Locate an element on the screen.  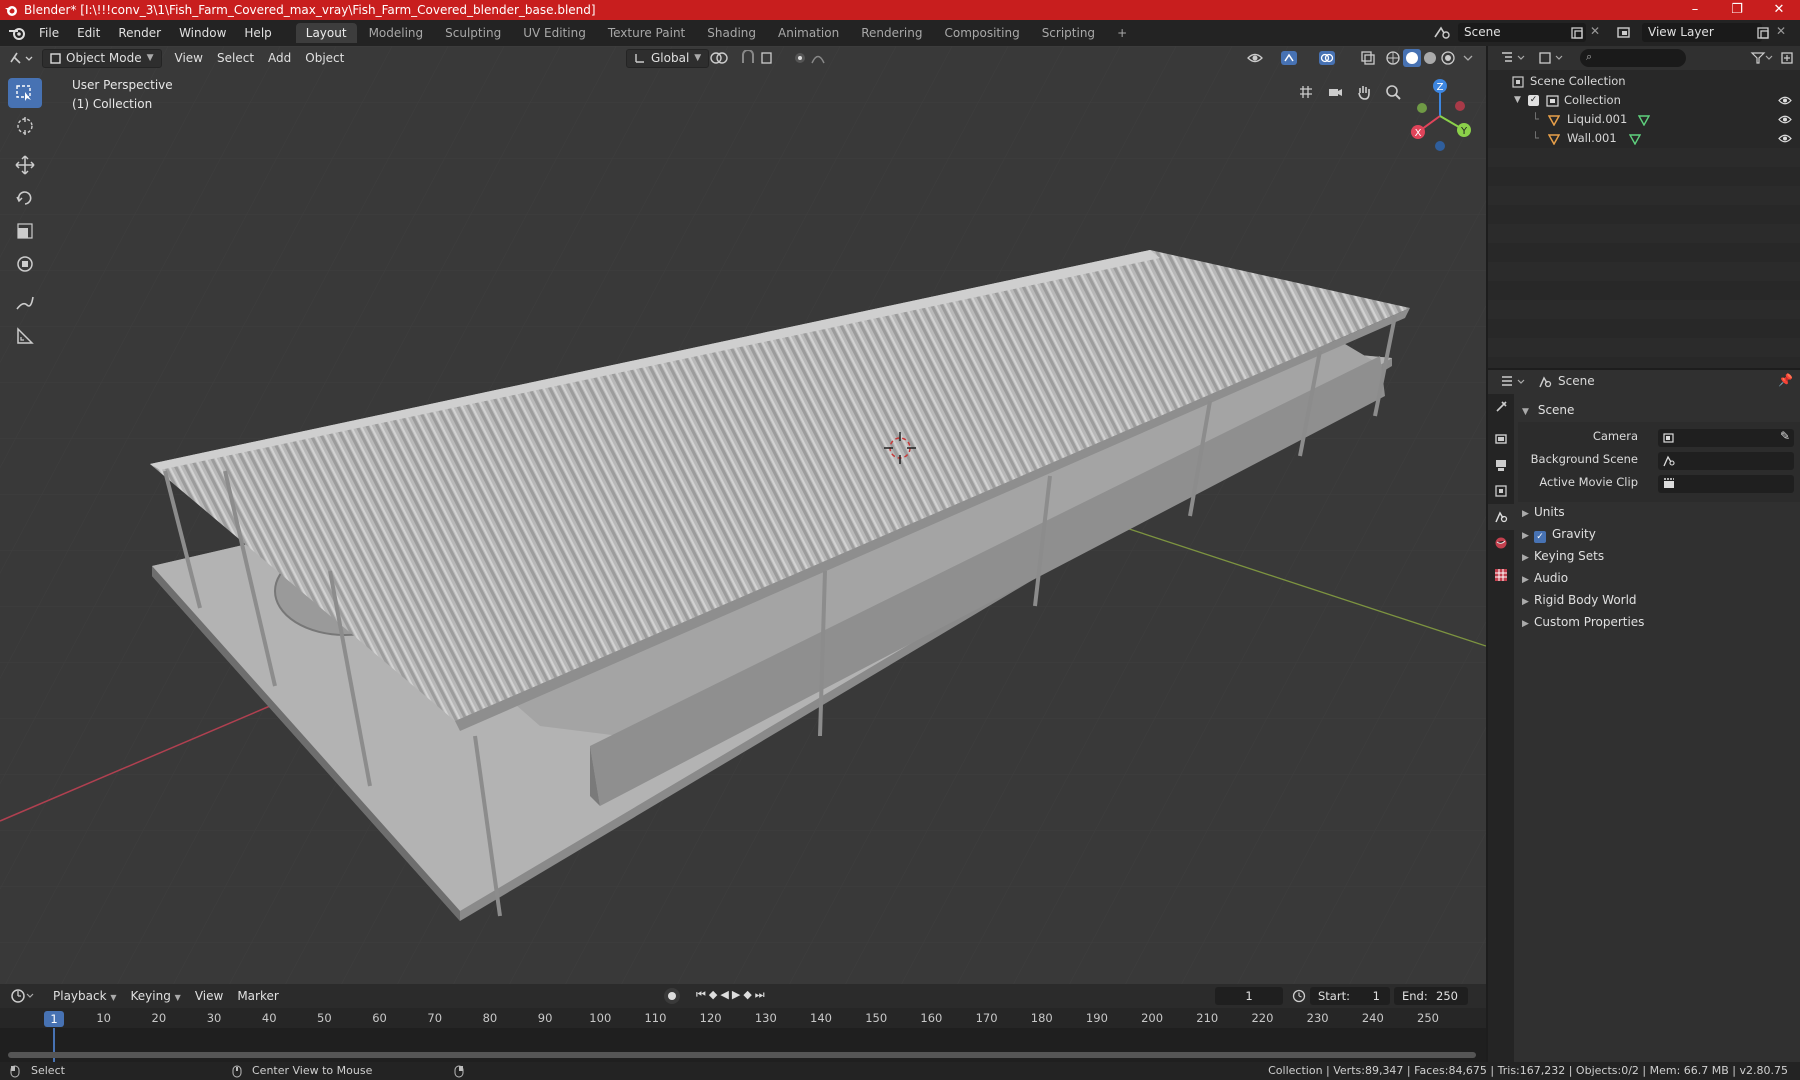
new-view-layer-icon is located at coordinates (1763, 33).